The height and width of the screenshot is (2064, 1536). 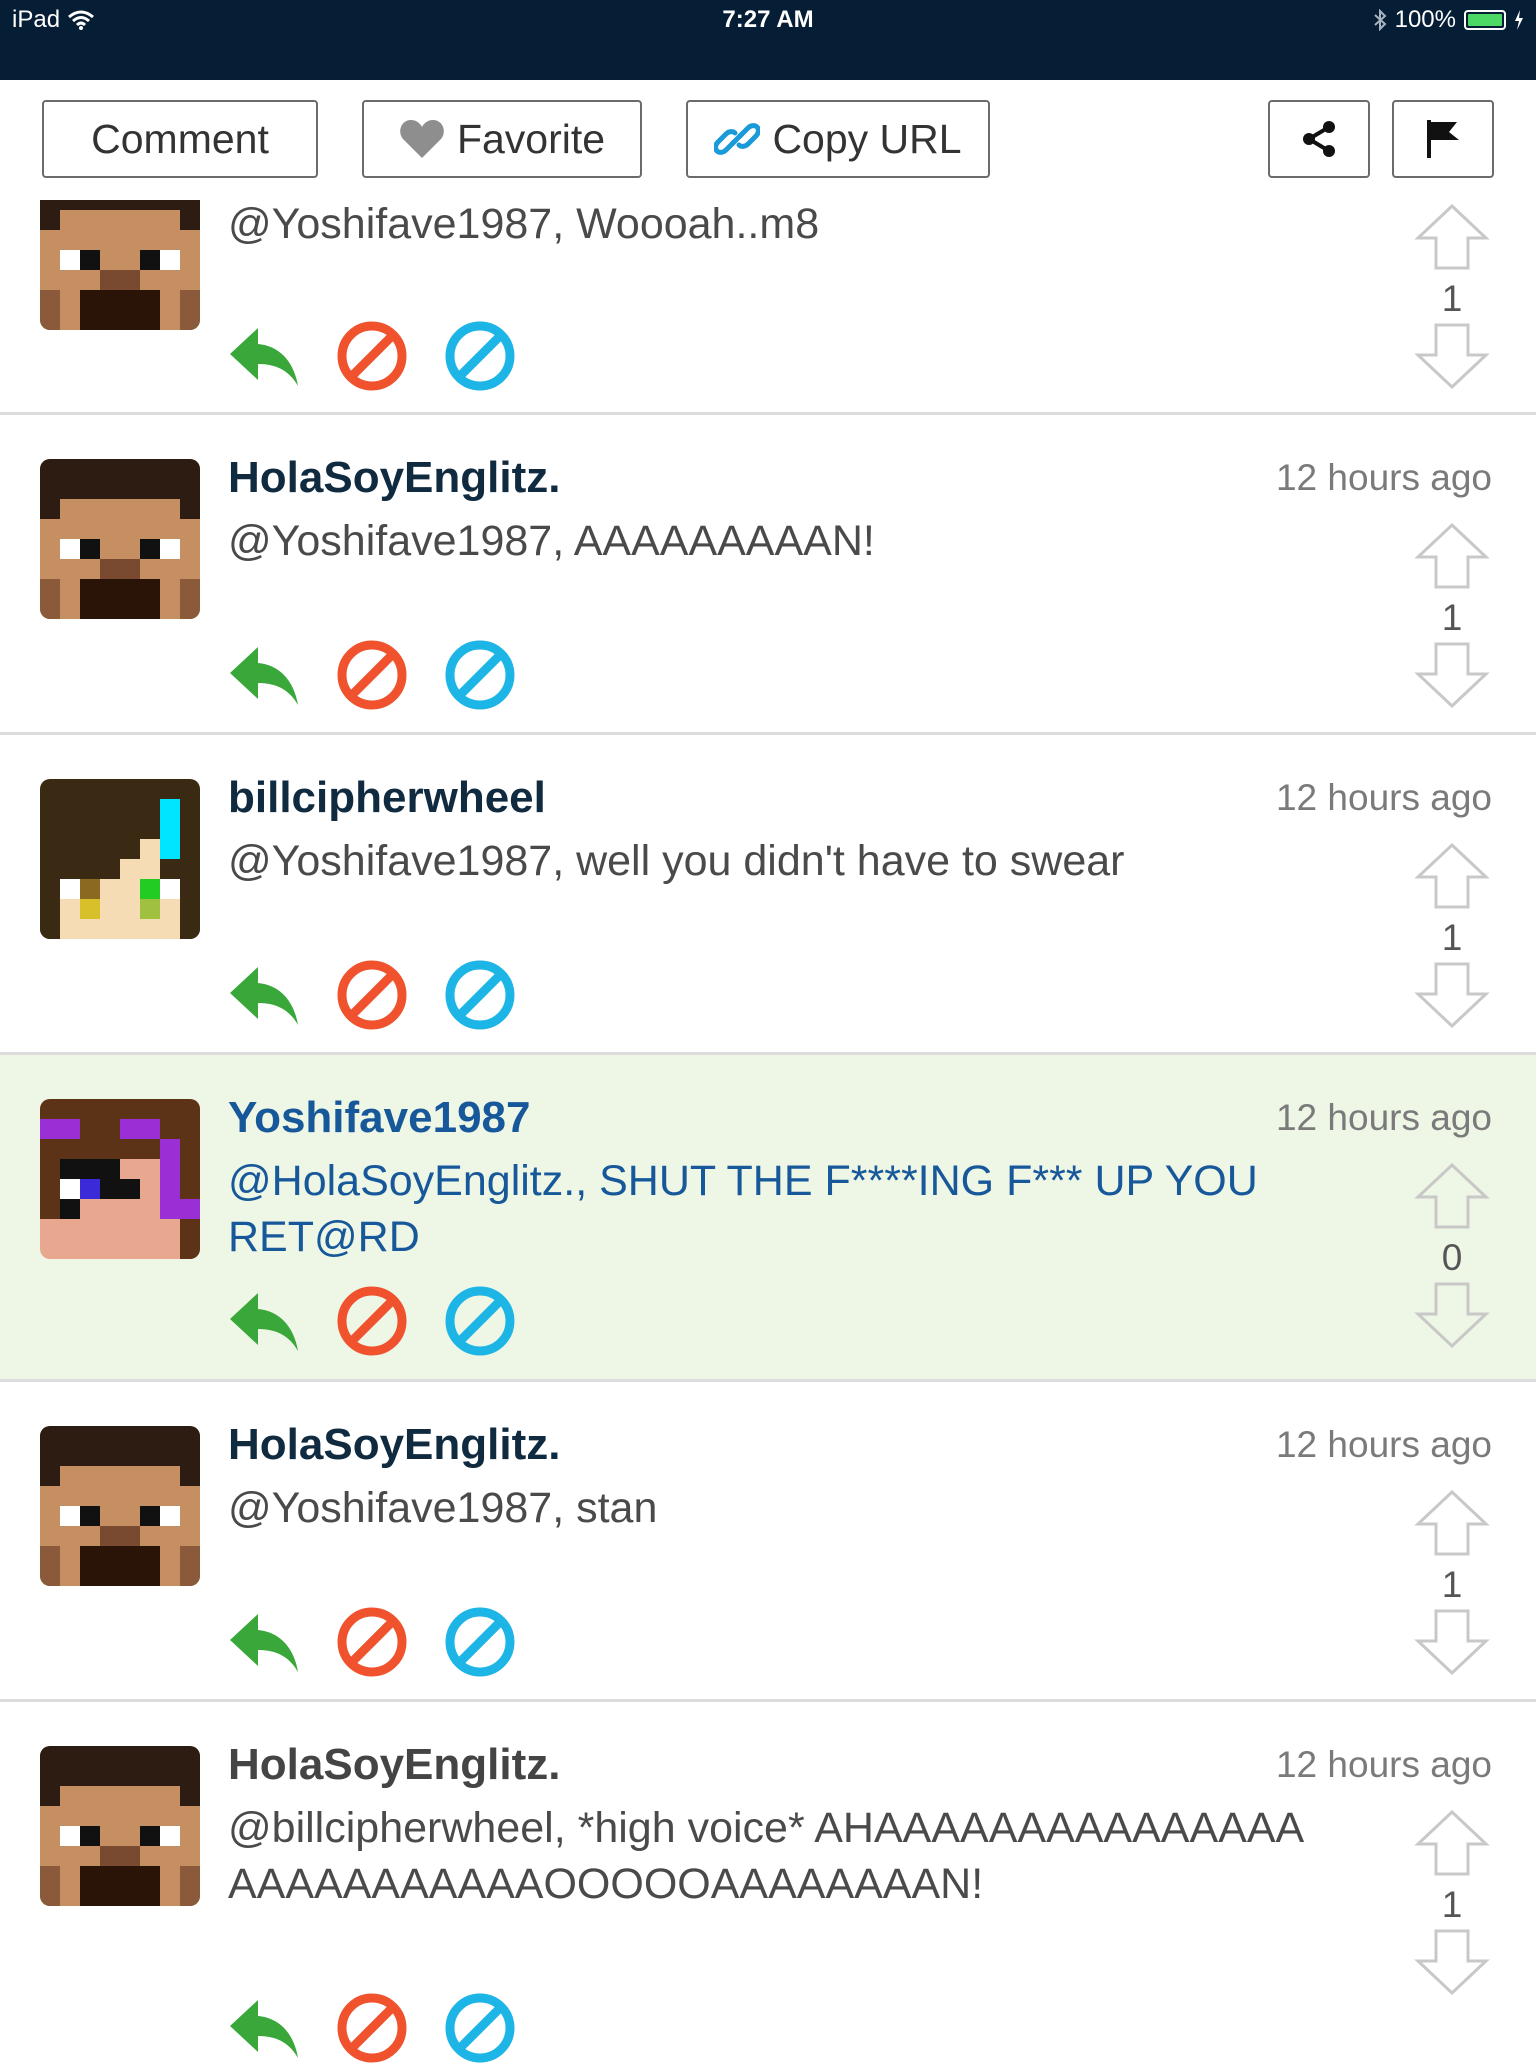 I want to click on share-button, so click(x=1319, y=139).